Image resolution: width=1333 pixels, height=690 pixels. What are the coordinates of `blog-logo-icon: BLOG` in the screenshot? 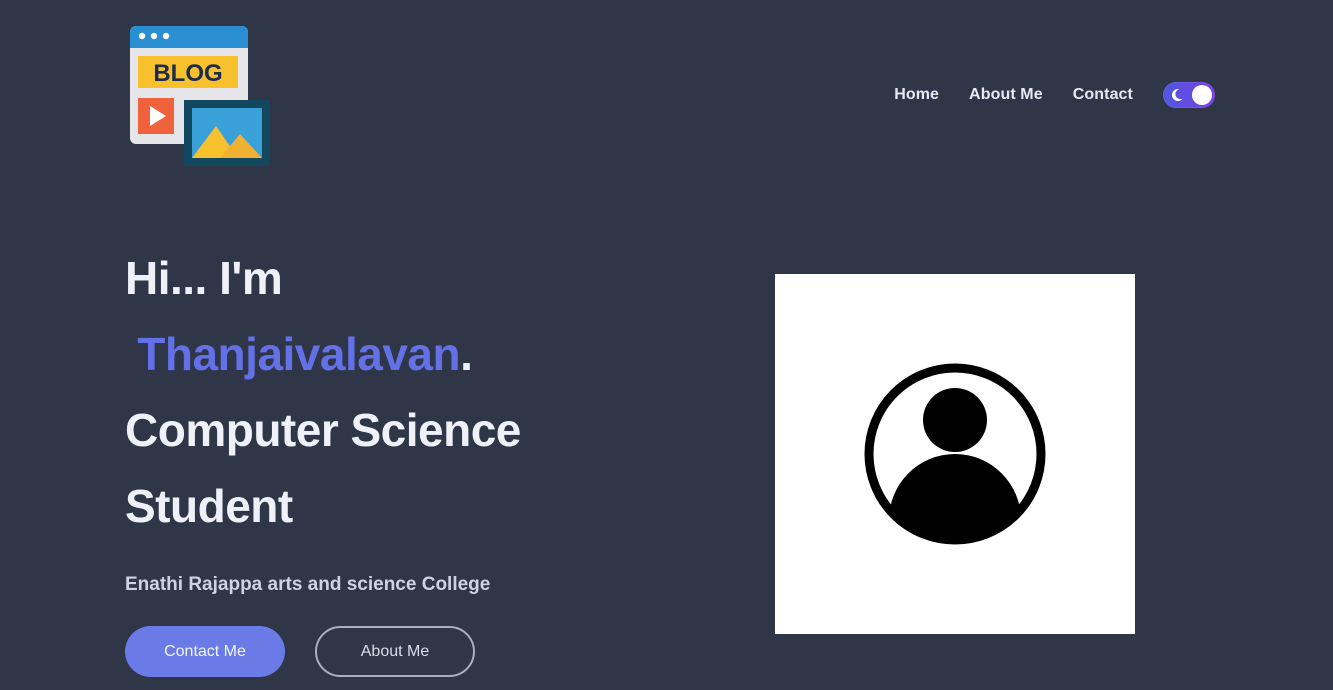 It's located at (200, 96).